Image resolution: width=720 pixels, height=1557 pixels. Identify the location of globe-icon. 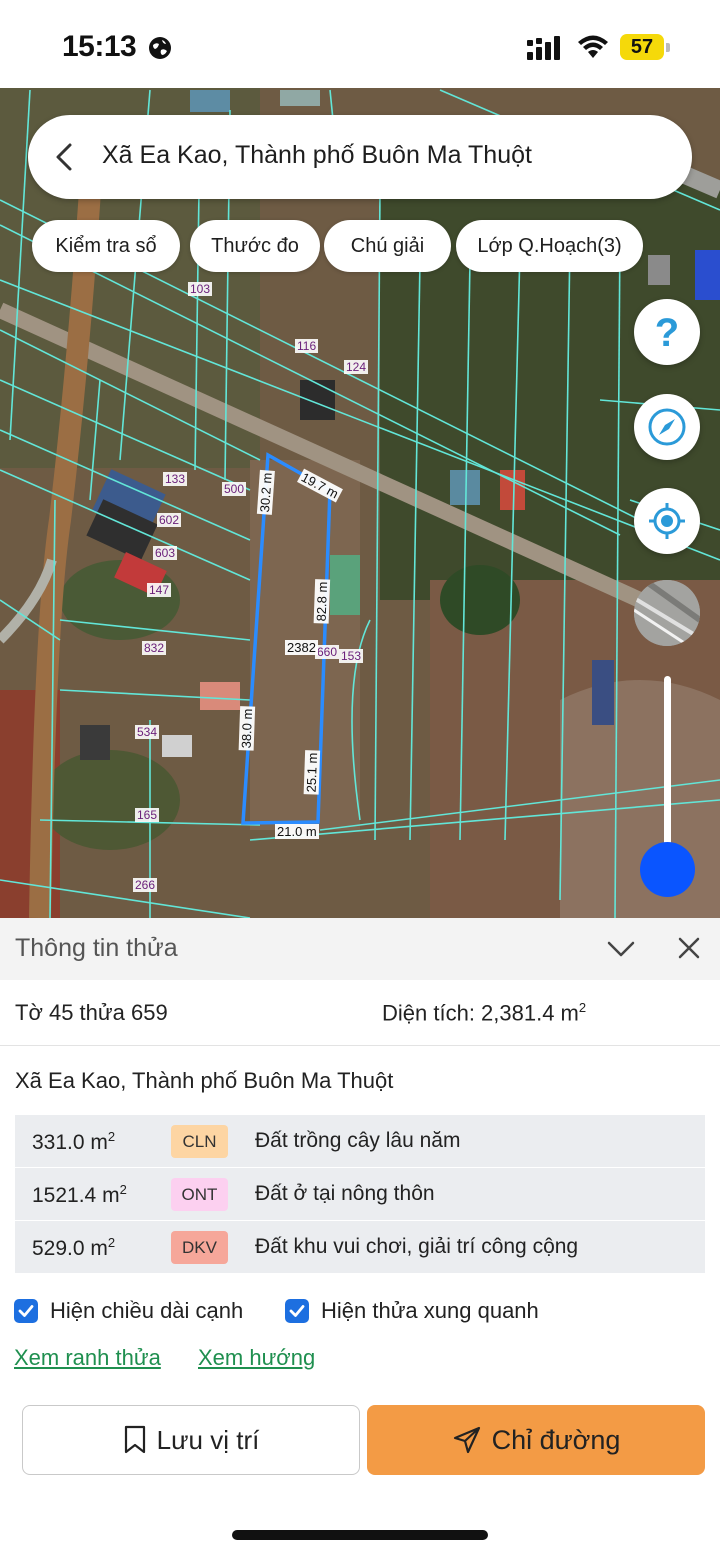
(160, 48).